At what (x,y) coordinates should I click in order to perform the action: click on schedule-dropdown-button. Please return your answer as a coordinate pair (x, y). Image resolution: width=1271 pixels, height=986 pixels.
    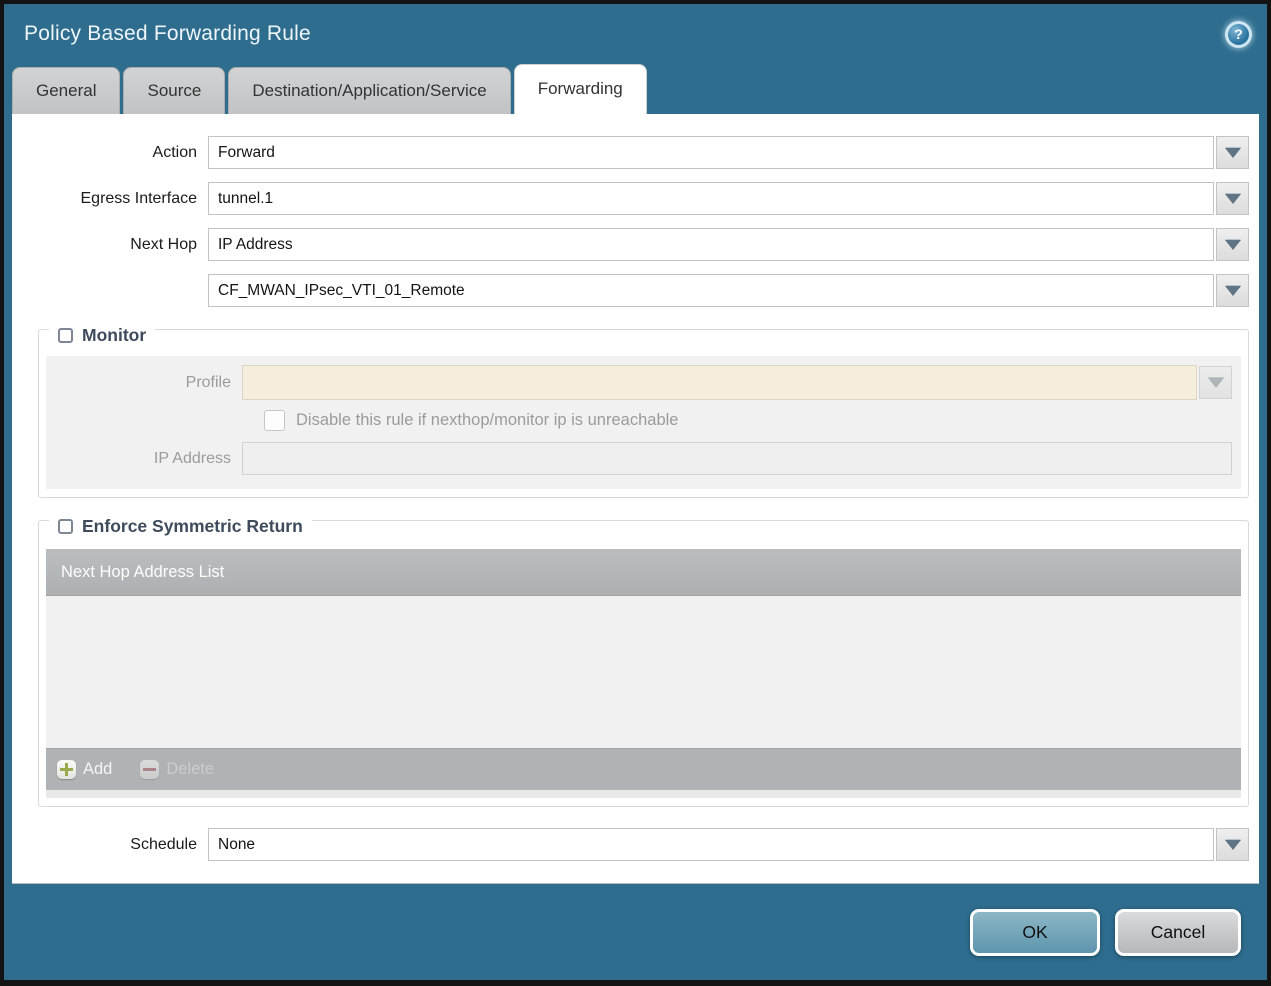
    Looking at the image, I should click on (1232, 844).